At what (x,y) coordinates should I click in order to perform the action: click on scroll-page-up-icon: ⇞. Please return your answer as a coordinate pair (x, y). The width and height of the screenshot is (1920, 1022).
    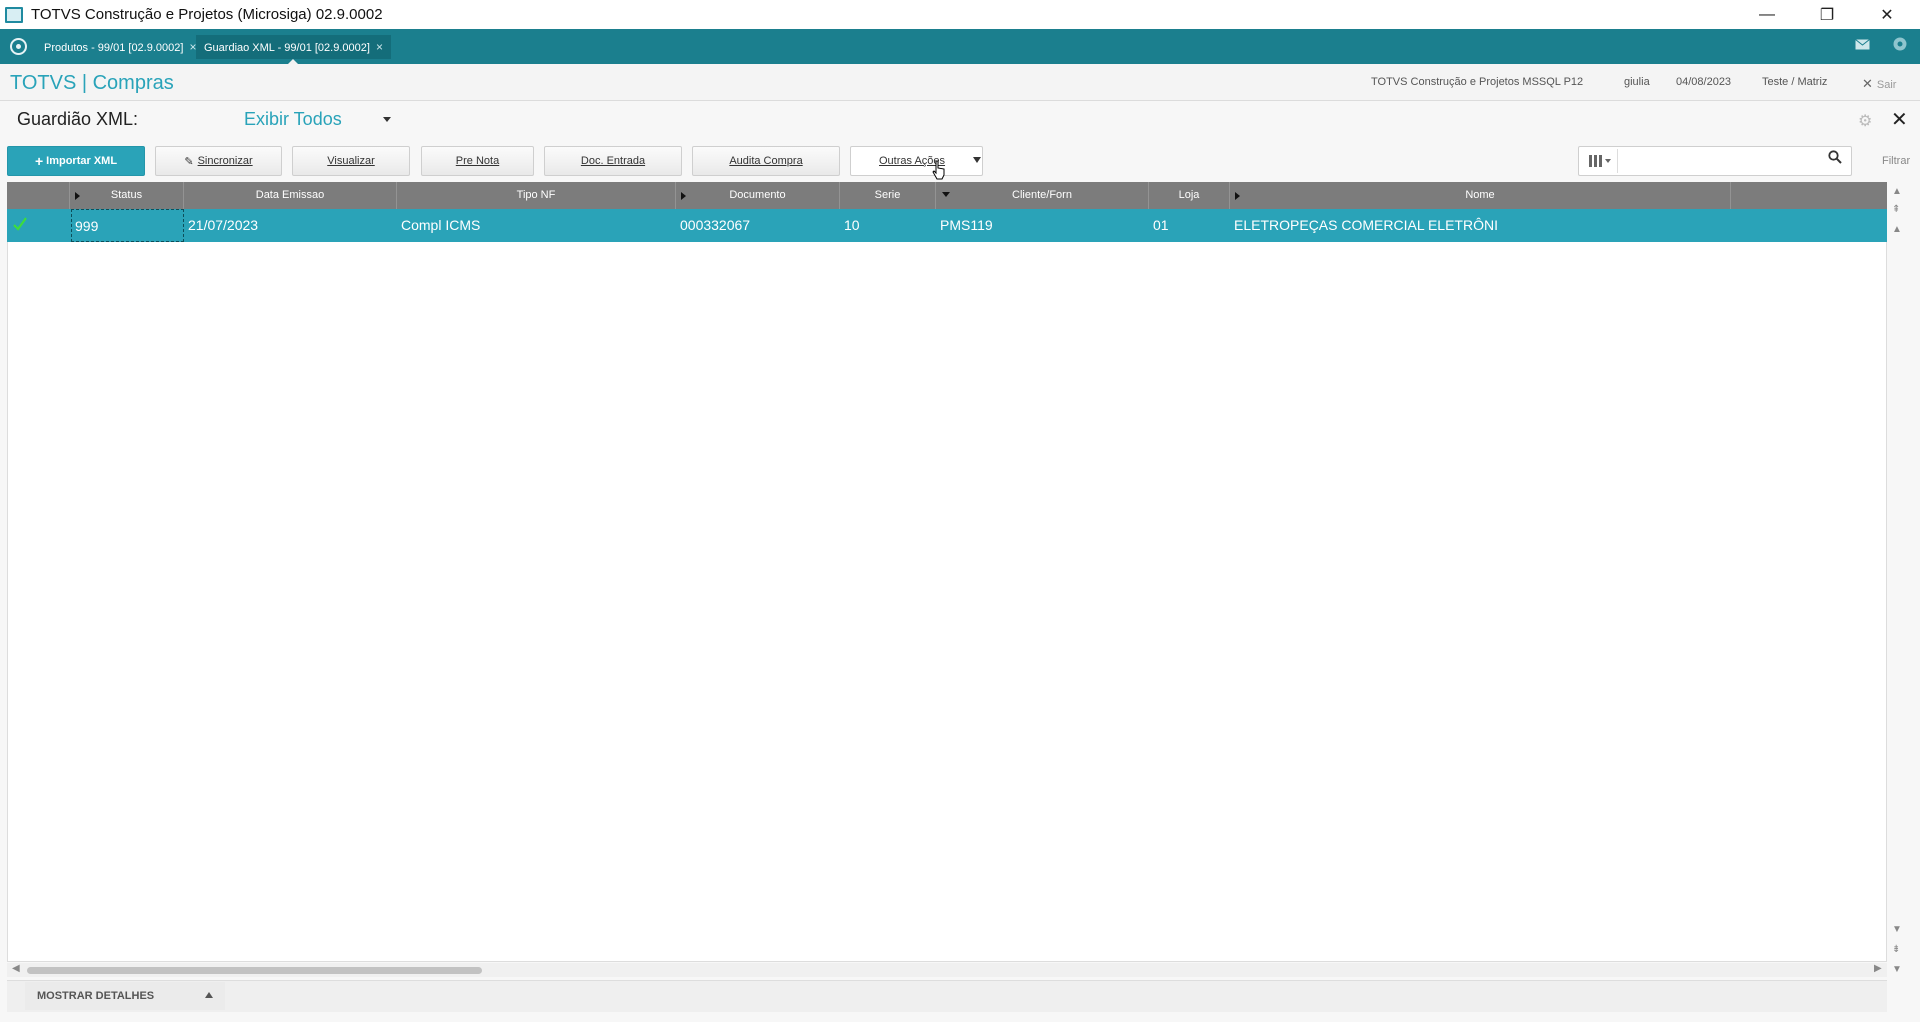
    Looking at the image, I should click on (1896, 209).